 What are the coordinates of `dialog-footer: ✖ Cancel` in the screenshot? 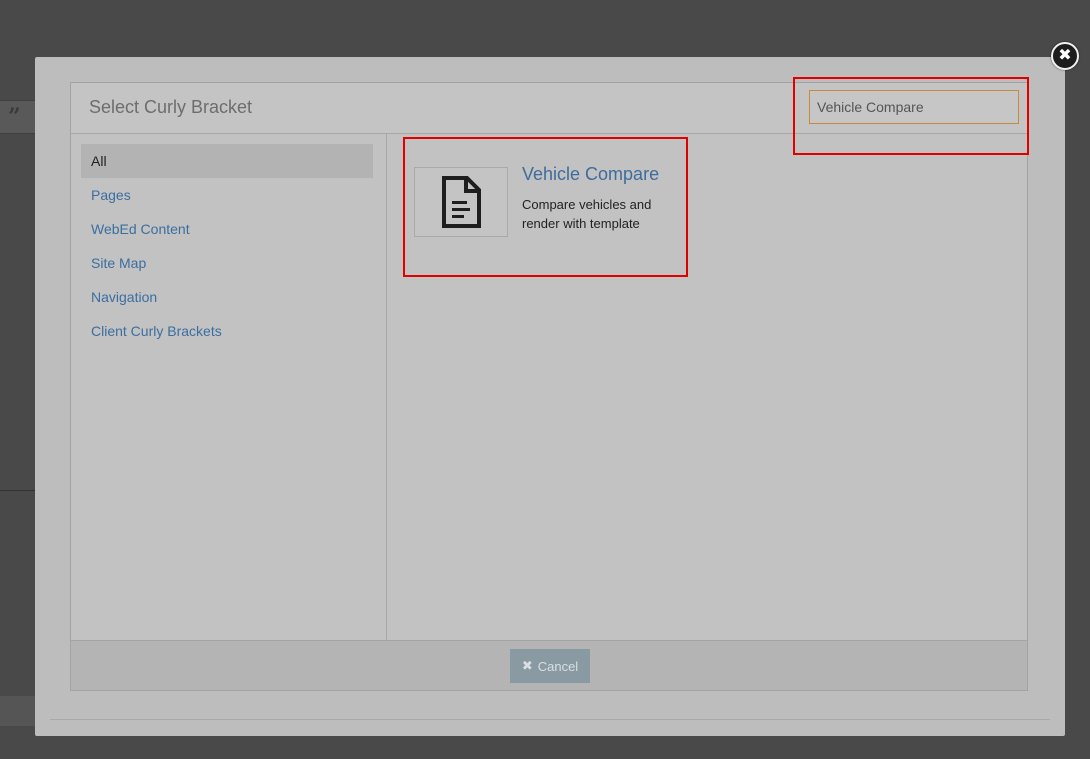 It's located at (549, 665).